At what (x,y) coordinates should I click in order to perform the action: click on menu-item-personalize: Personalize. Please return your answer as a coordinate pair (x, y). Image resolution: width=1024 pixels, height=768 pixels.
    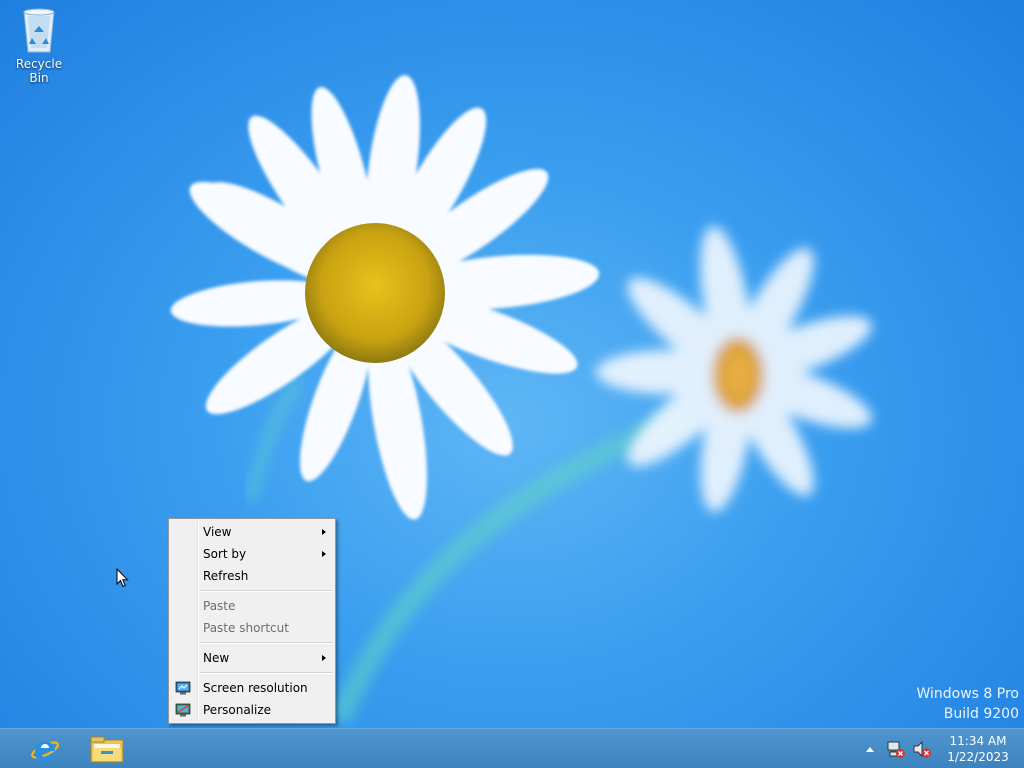
    Looking at the image, I should click on (252, 710).